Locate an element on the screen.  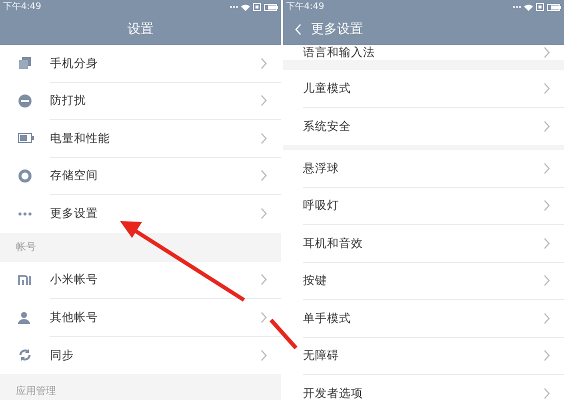
back-chevron-icon is located at coordinates (298, 29).